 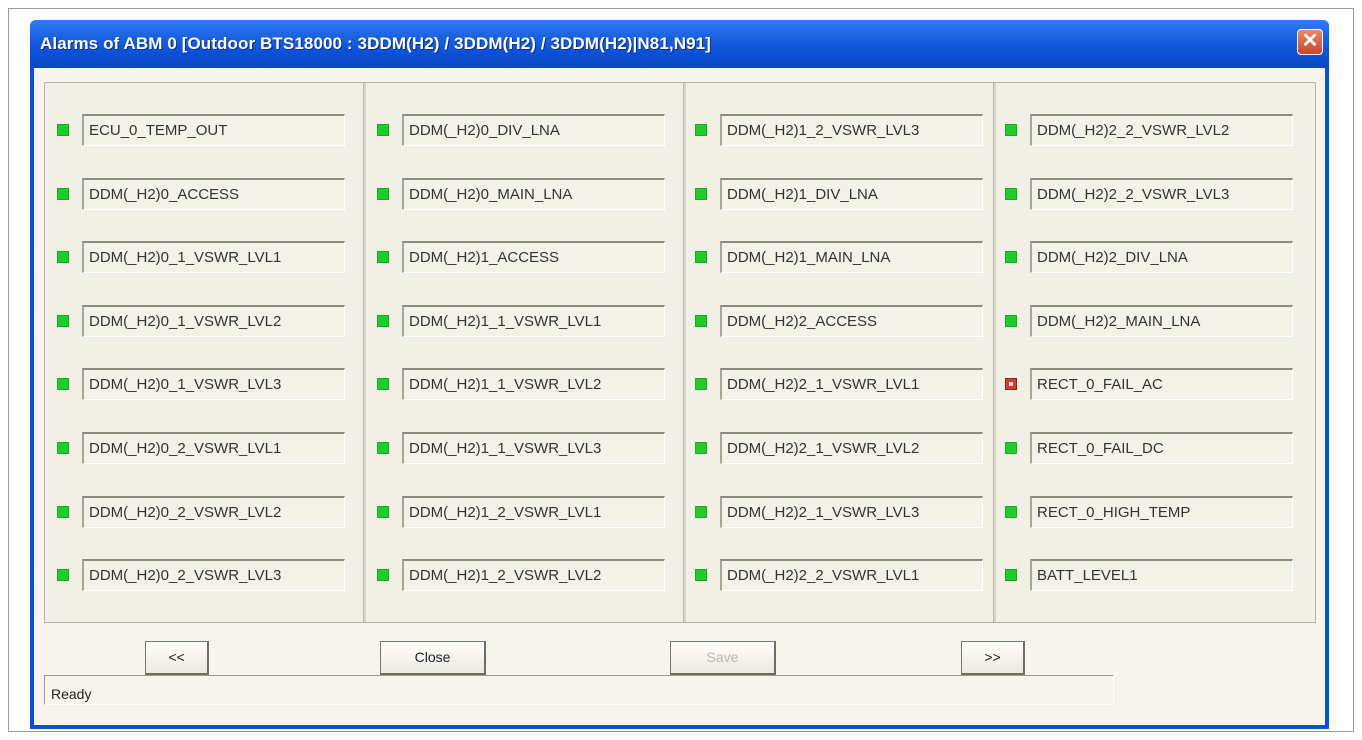 I want to click on alarm-row: DDM(_H2)0_2_VSWR_LVL3, so click(x=202, y=575).